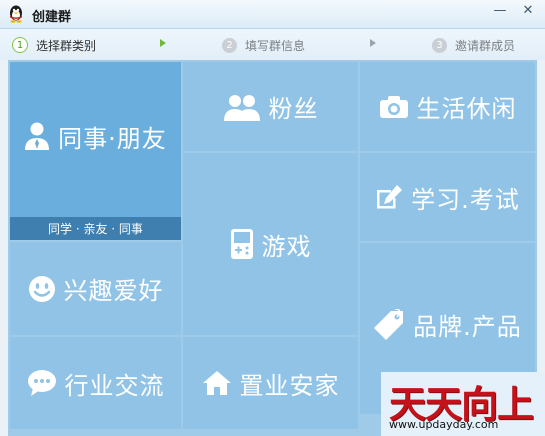 The image size is (545, 436). What do you see at coordinates (389, 324) in the screenshot?
I see `tag-icon` at bounding box center [389, 324].